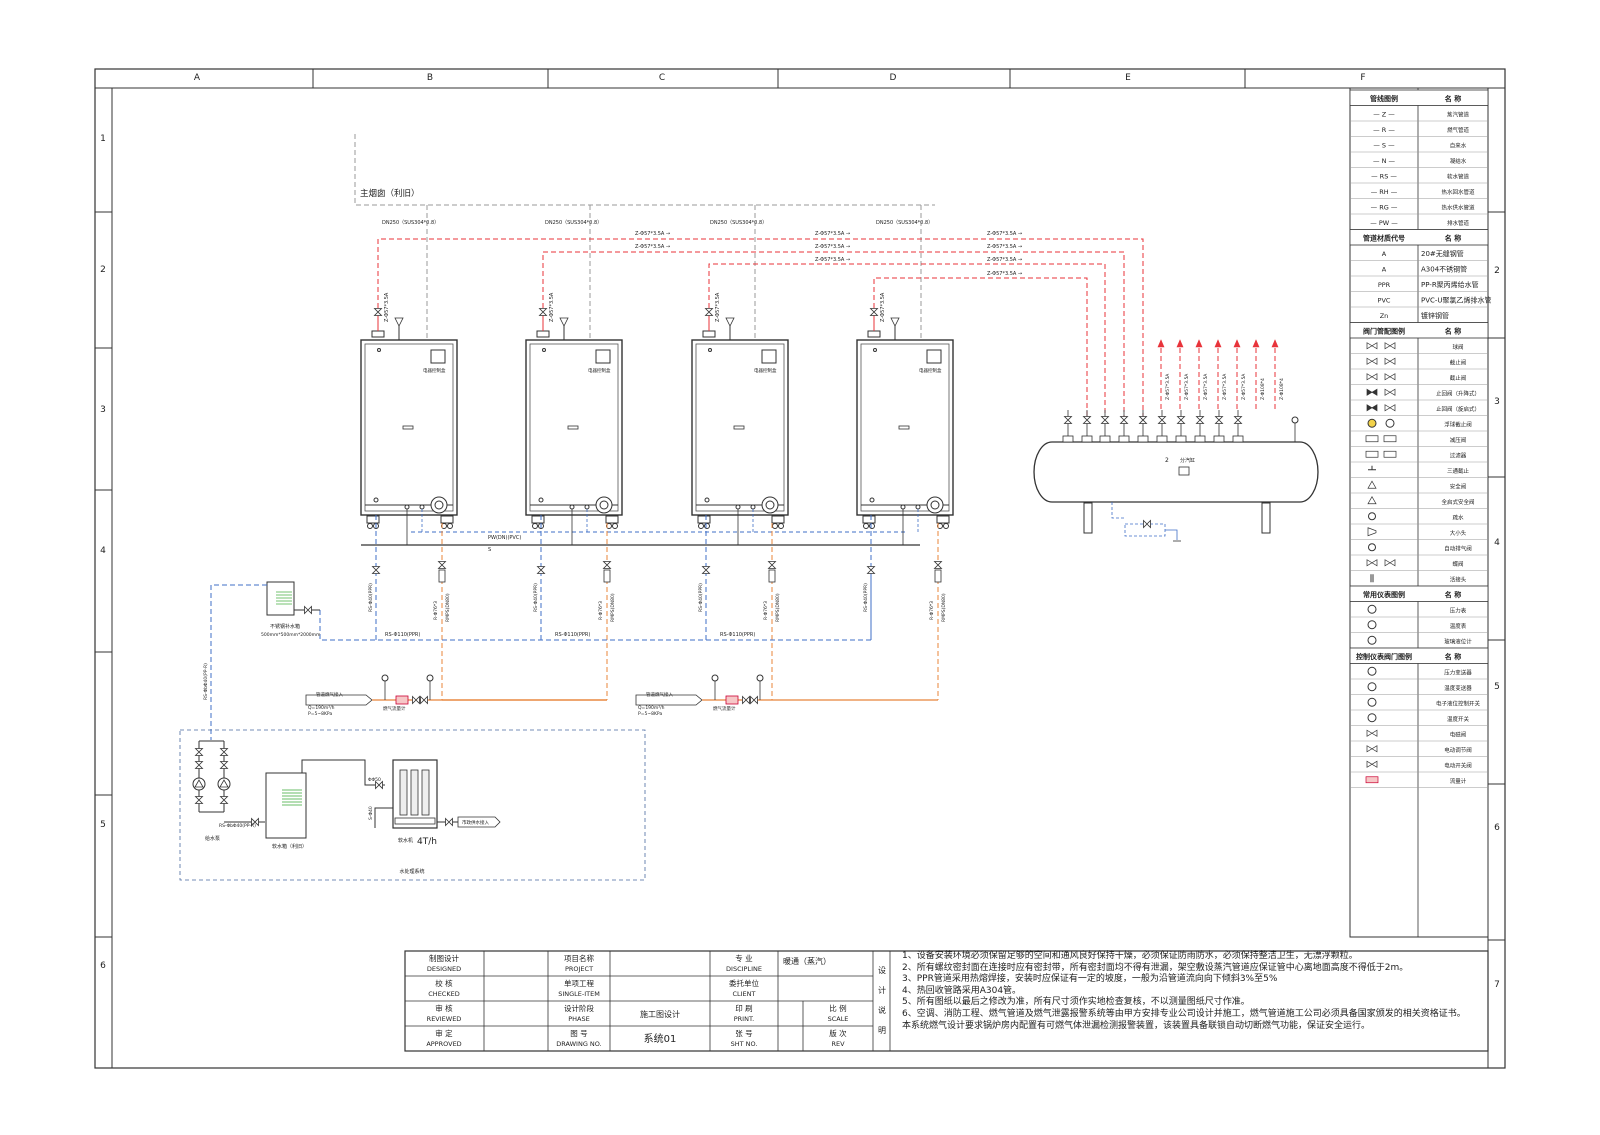  I want to click on title-field-en: SHT NO., so click(744, 1044).